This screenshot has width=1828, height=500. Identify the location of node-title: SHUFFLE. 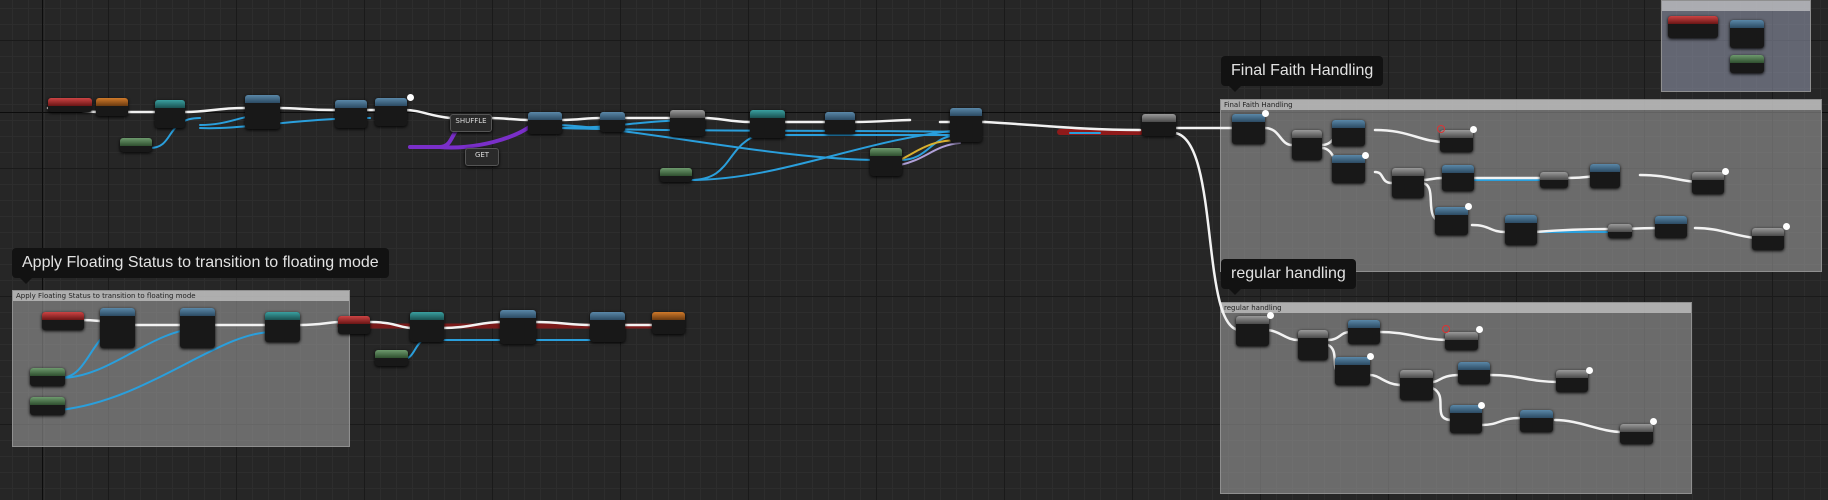
(471, 121).